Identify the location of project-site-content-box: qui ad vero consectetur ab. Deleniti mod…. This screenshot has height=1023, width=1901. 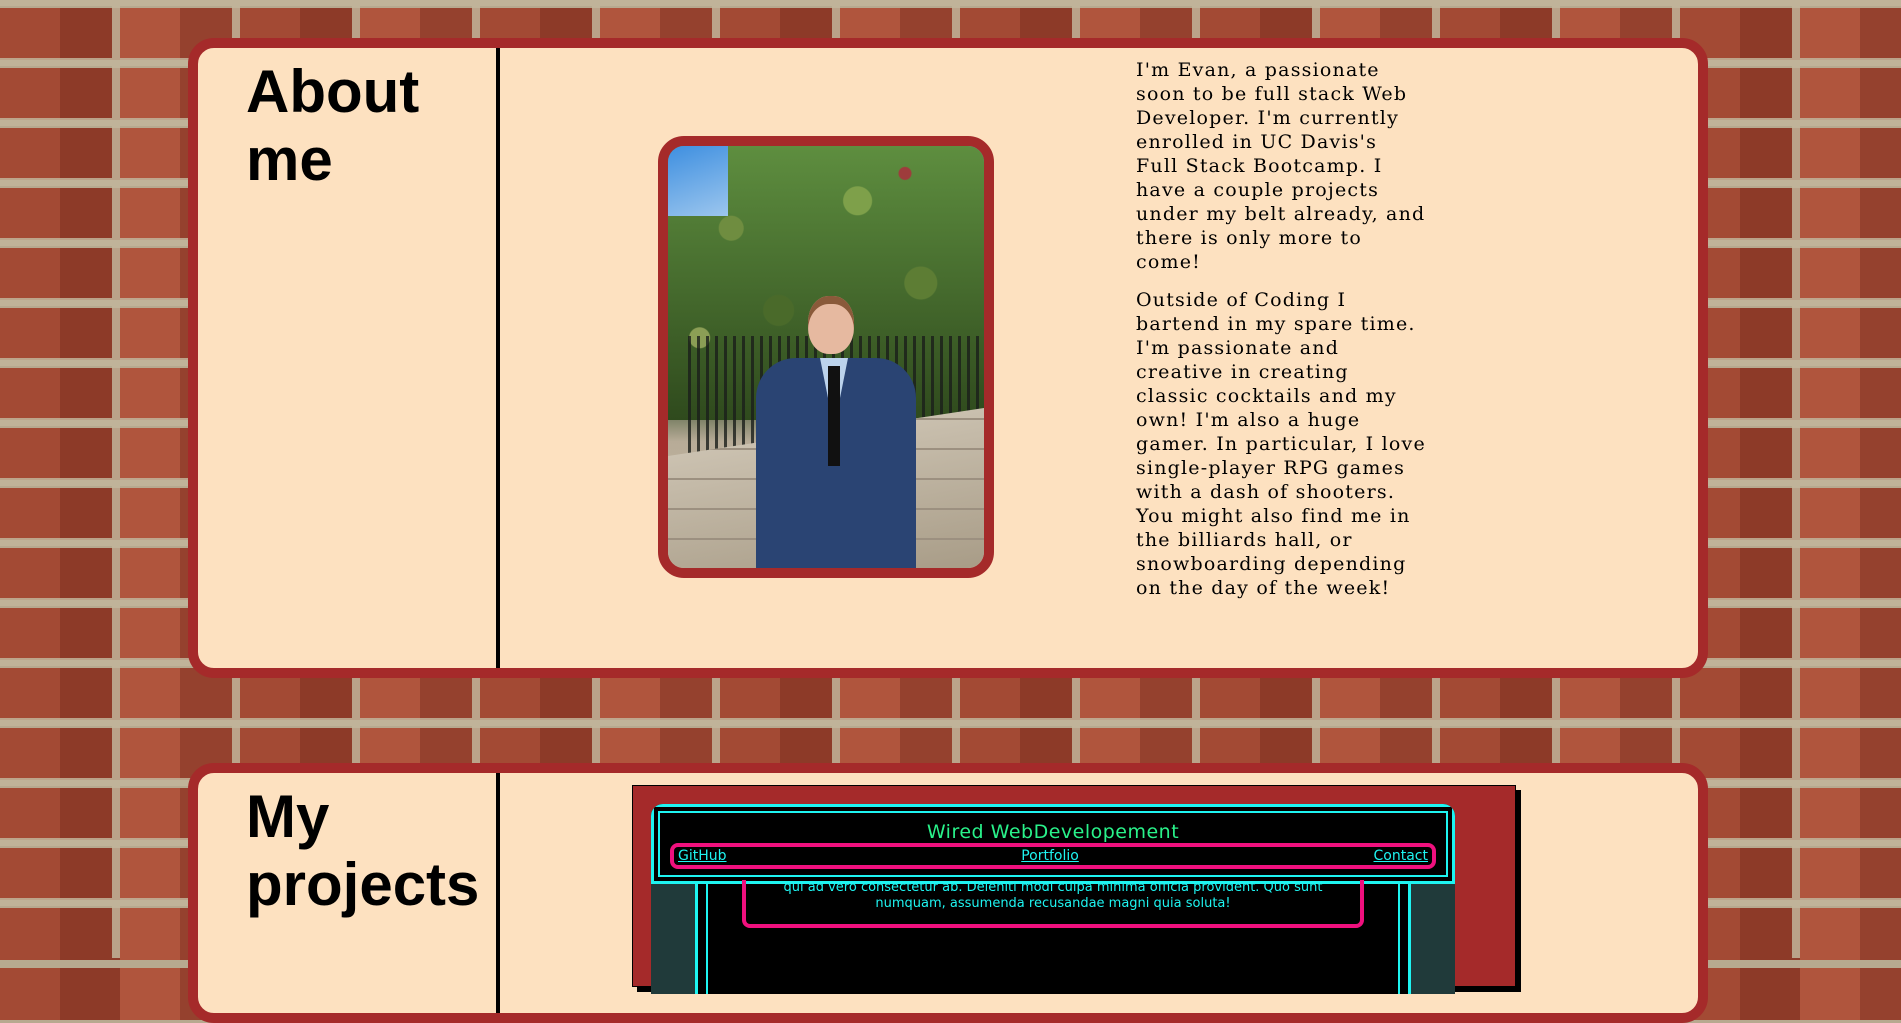
(1053, 904).